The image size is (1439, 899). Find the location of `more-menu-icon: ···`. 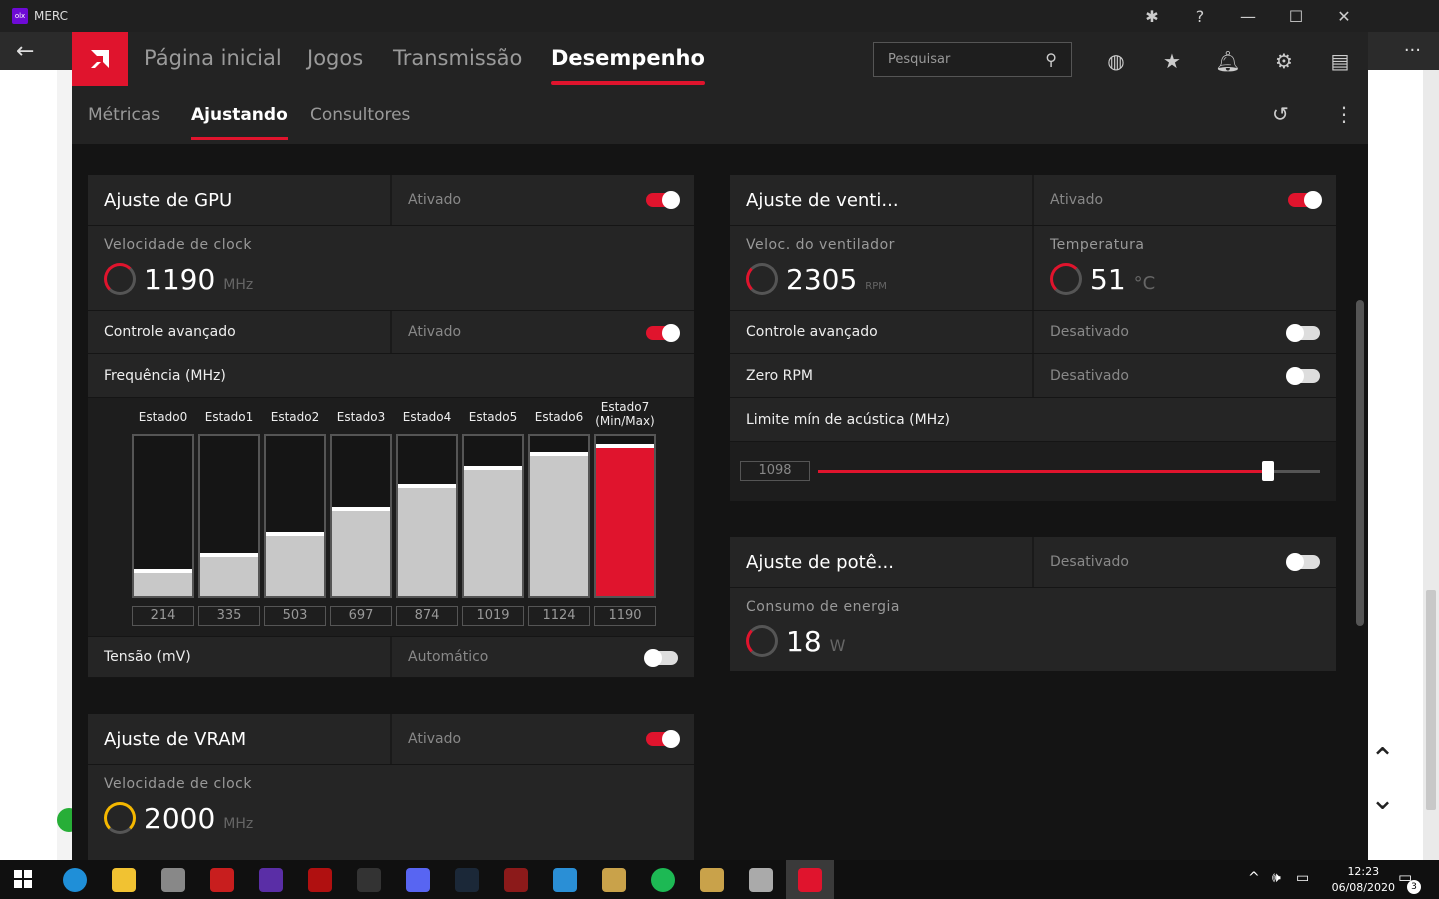

more-menu-icon: ··· is located at coordinates (1412, 50).